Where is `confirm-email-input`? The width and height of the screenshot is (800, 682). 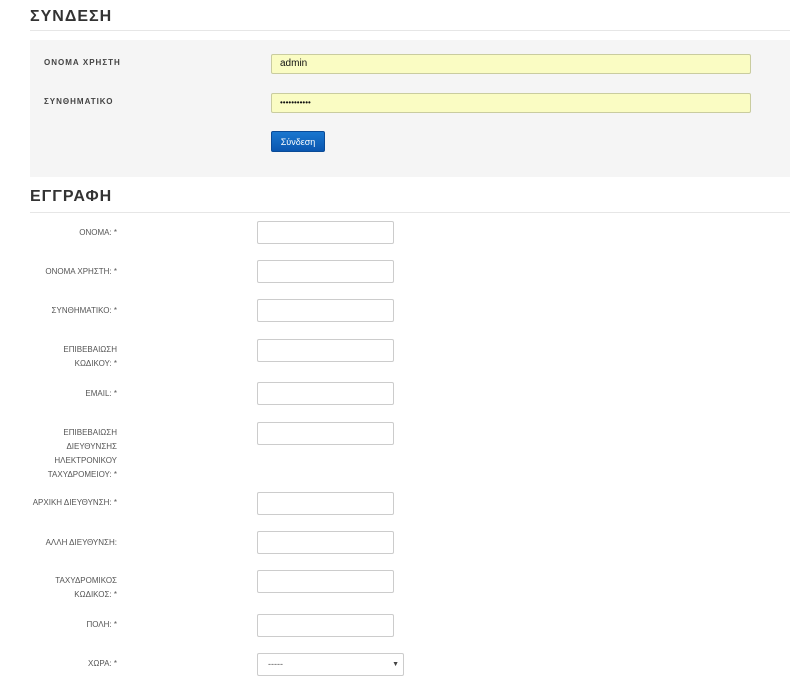
confirm-email-input is located at coordinates (325, 433).